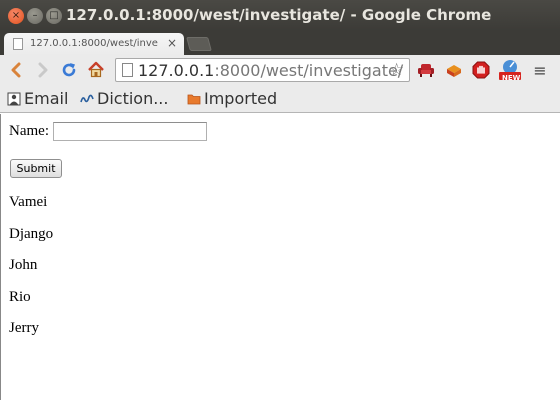 Image resolution: width=560 pixels, height=400 pixels. Describe the element at coordinates (24, 328) in the screenshot. I see `list-item: Jerry` at that location.